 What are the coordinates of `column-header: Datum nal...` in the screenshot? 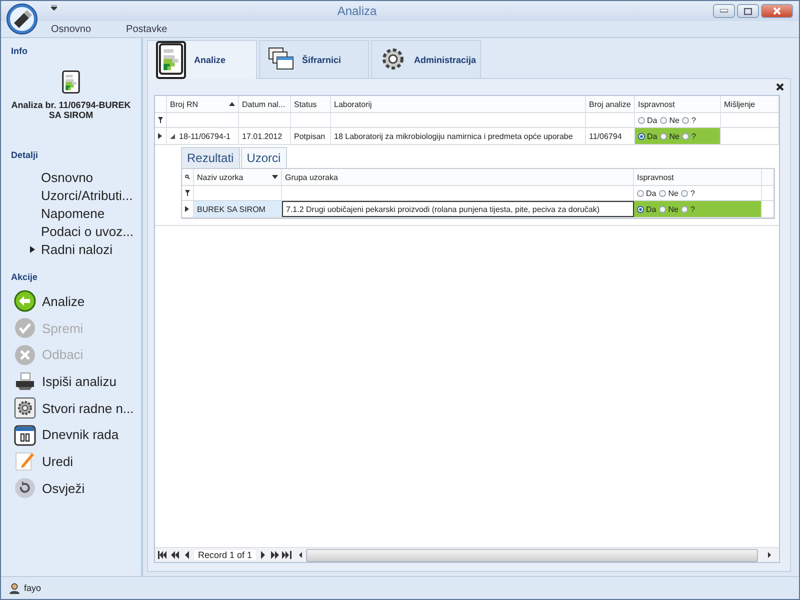 It's located at (264, 104).